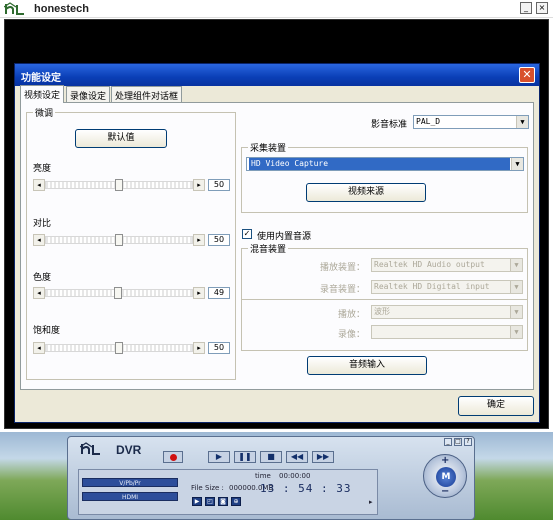 The height and width of the screenshot is (520, 553). I want to click on dvr-title: DVR, so click(129, 450).